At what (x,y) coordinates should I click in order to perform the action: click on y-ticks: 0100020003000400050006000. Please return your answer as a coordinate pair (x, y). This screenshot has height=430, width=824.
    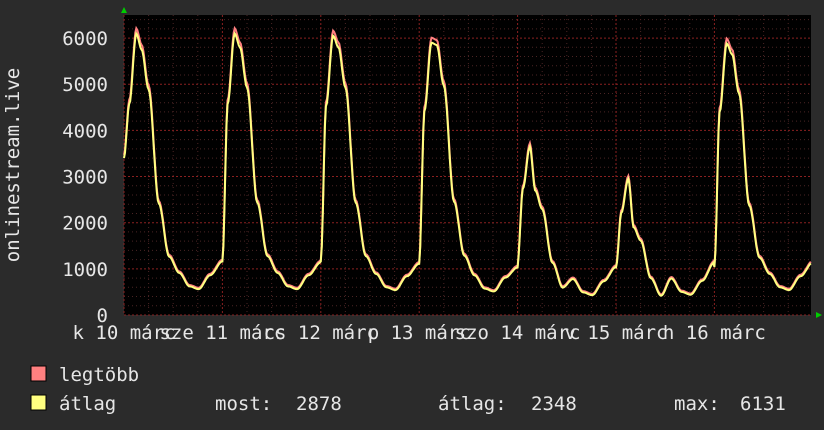
    Looking at the image, I should click on (85, 177).